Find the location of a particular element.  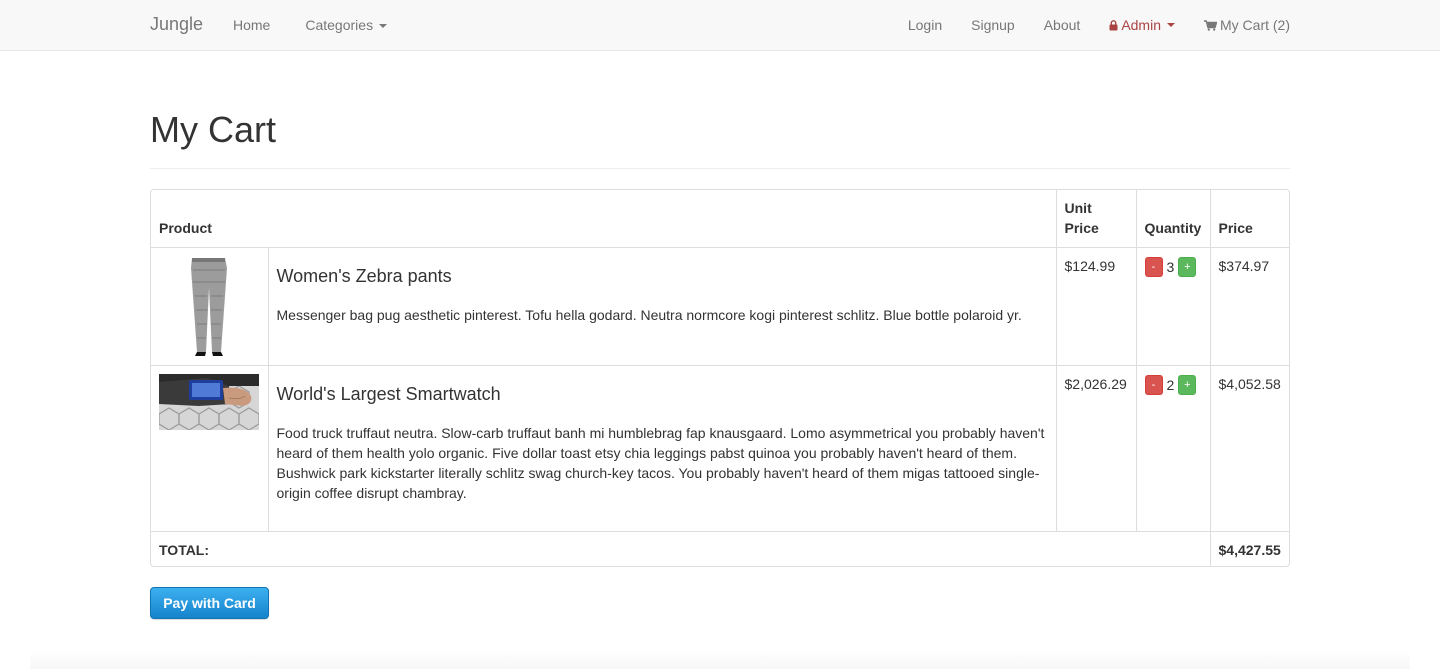

nav-about-link: About is located at coordinates (1062, 25).